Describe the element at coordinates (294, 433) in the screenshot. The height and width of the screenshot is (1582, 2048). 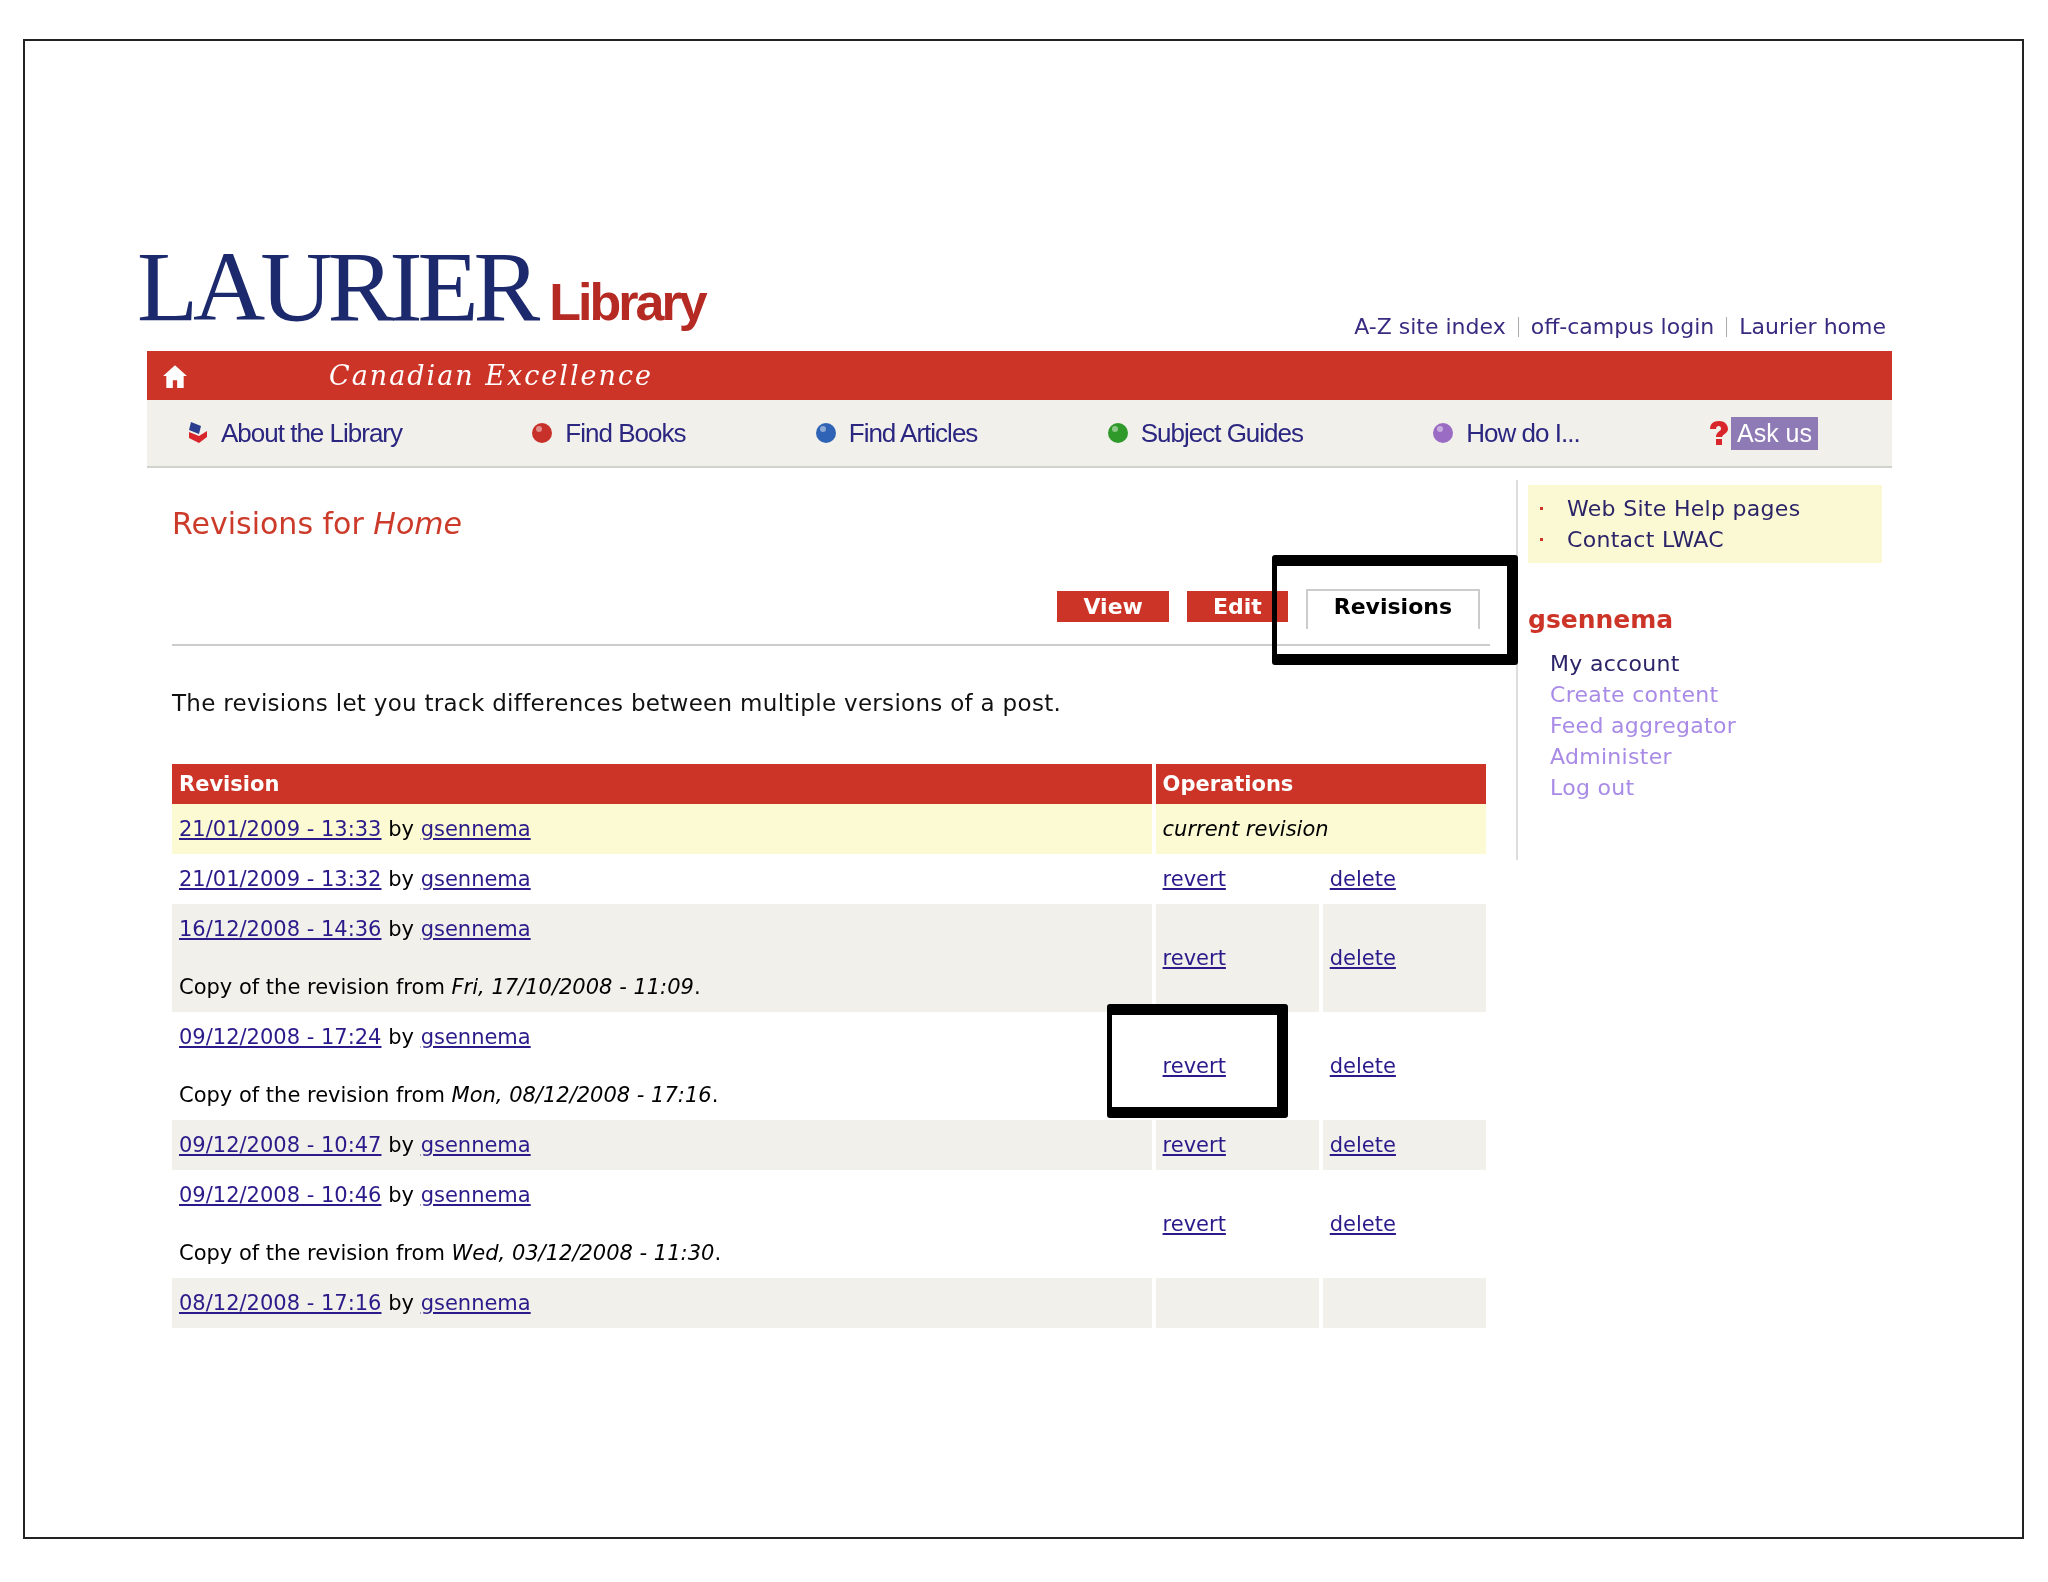
I see `nav-item: About the Library` at that location.